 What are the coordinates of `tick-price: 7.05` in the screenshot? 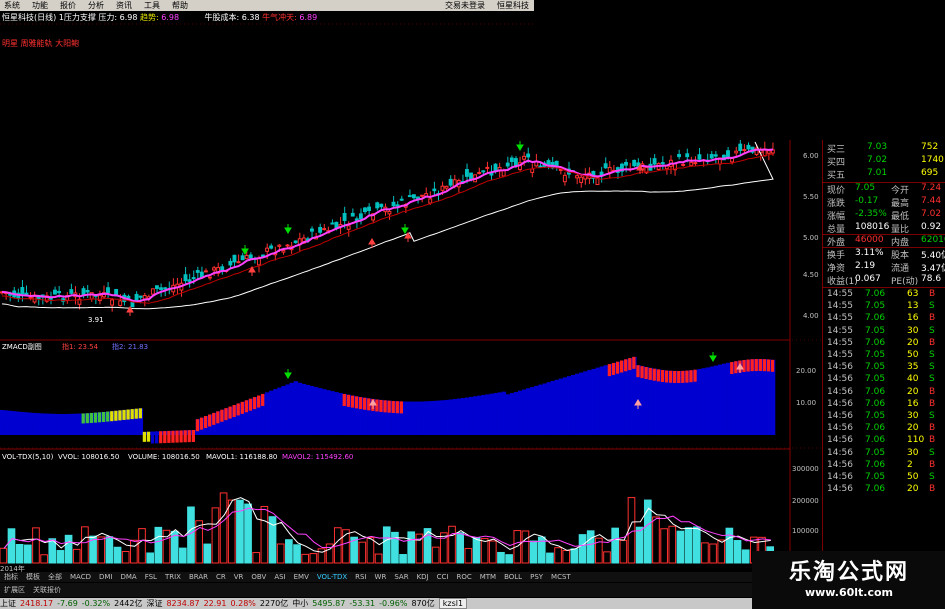 It's located at (875, 330).